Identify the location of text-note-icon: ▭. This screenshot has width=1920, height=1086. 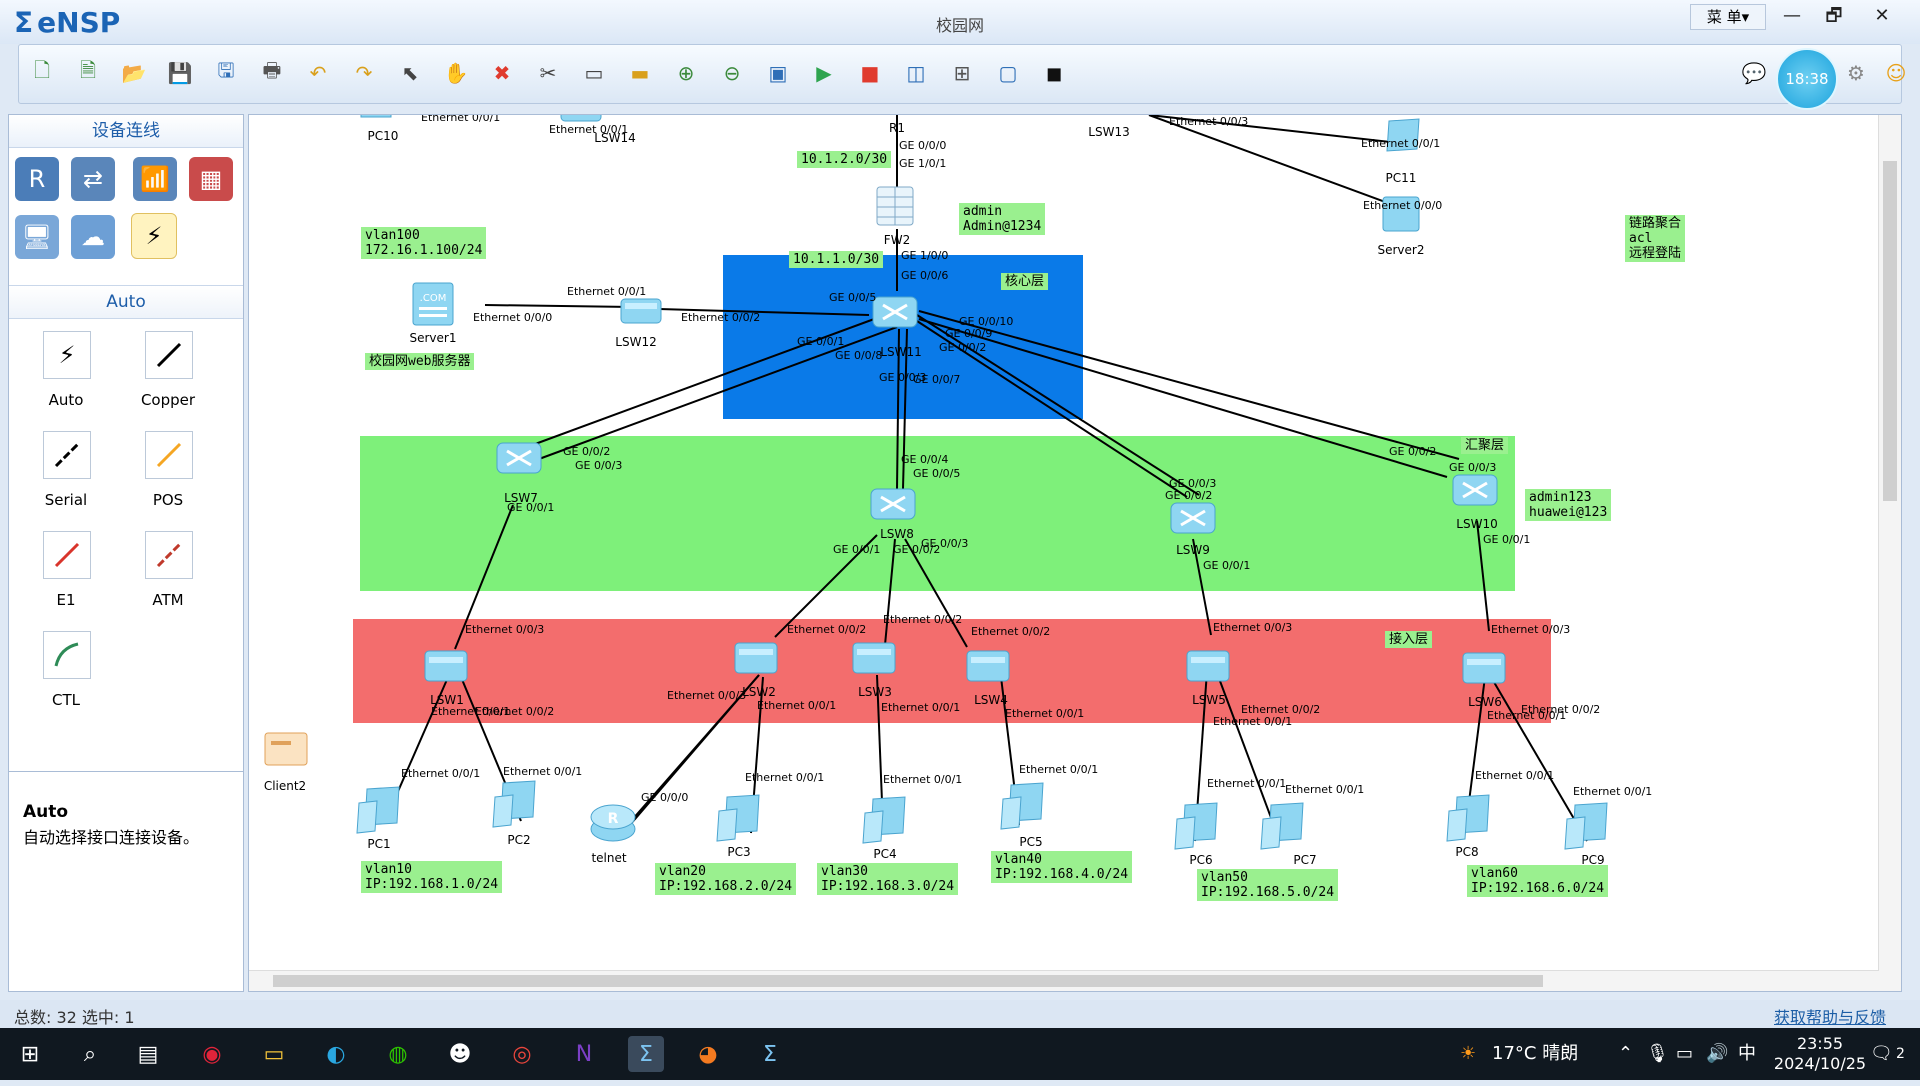
(594, 73).